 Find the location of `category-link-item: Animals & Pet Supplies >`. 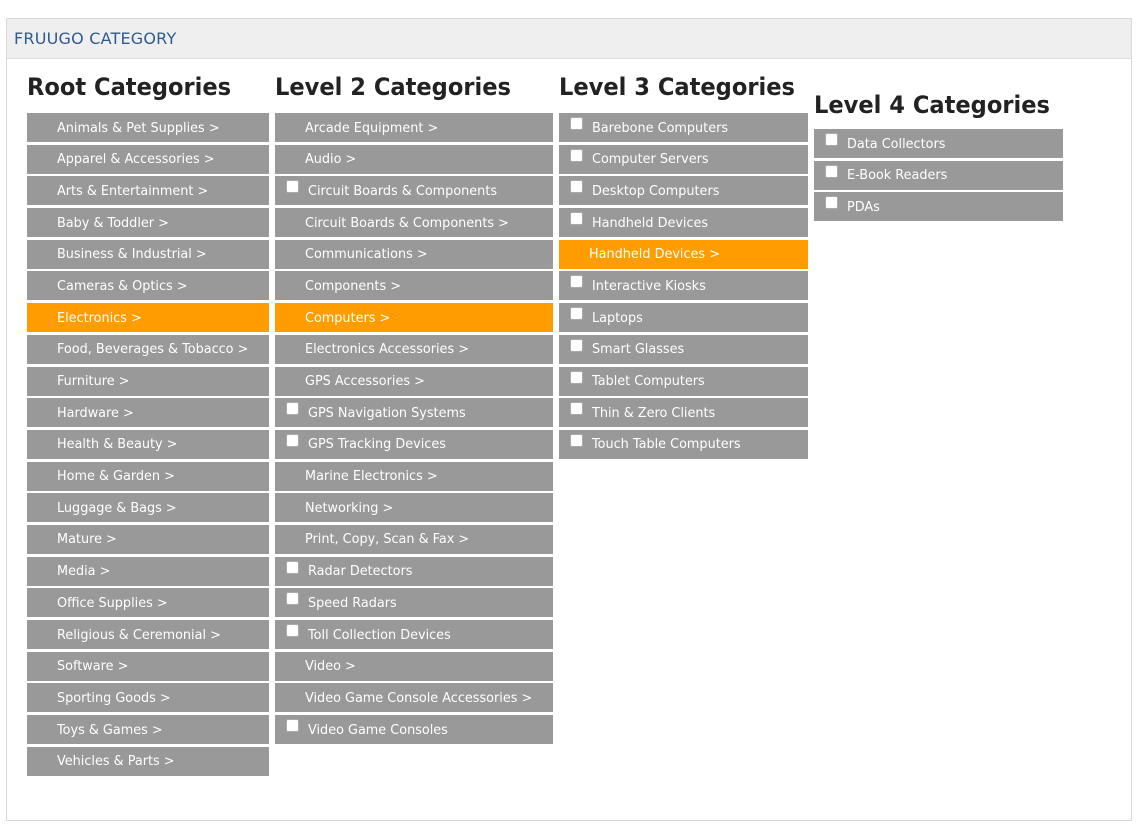

category-link-item: Animals & Pet Supplies > is located at coordinates (148, 127).